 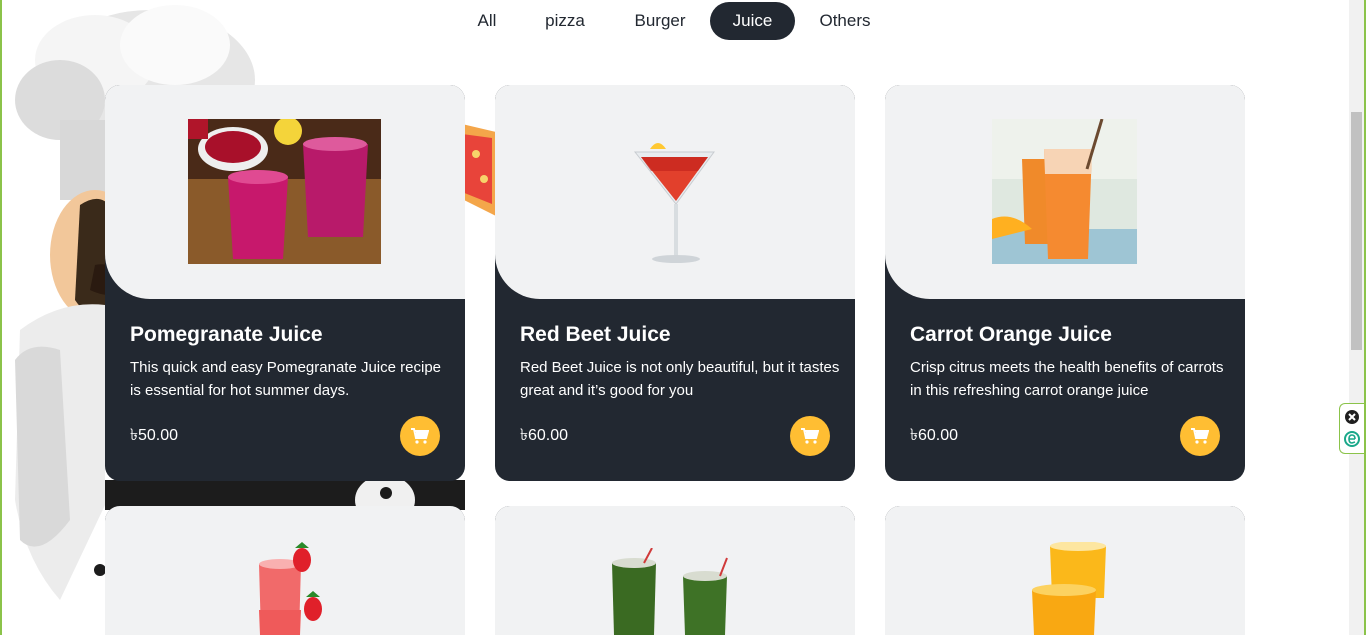 What do you see at coordinates (595, 334) in the screenshot?
I see `product-title: Red Beet Juice` at bounding box center [595, 334].